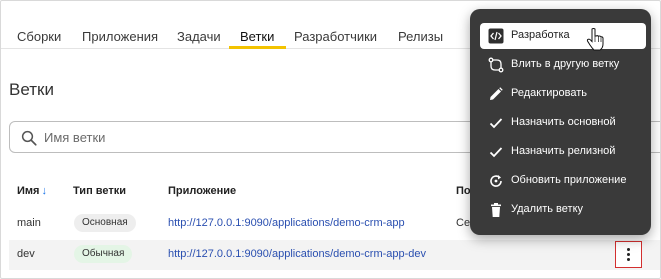 Image resolution: width=661 pixels, height=279 pixels. Describe the element at coordinates (28, 191) in the screenshot. I see `column-header-name-label: Имя` at that location.